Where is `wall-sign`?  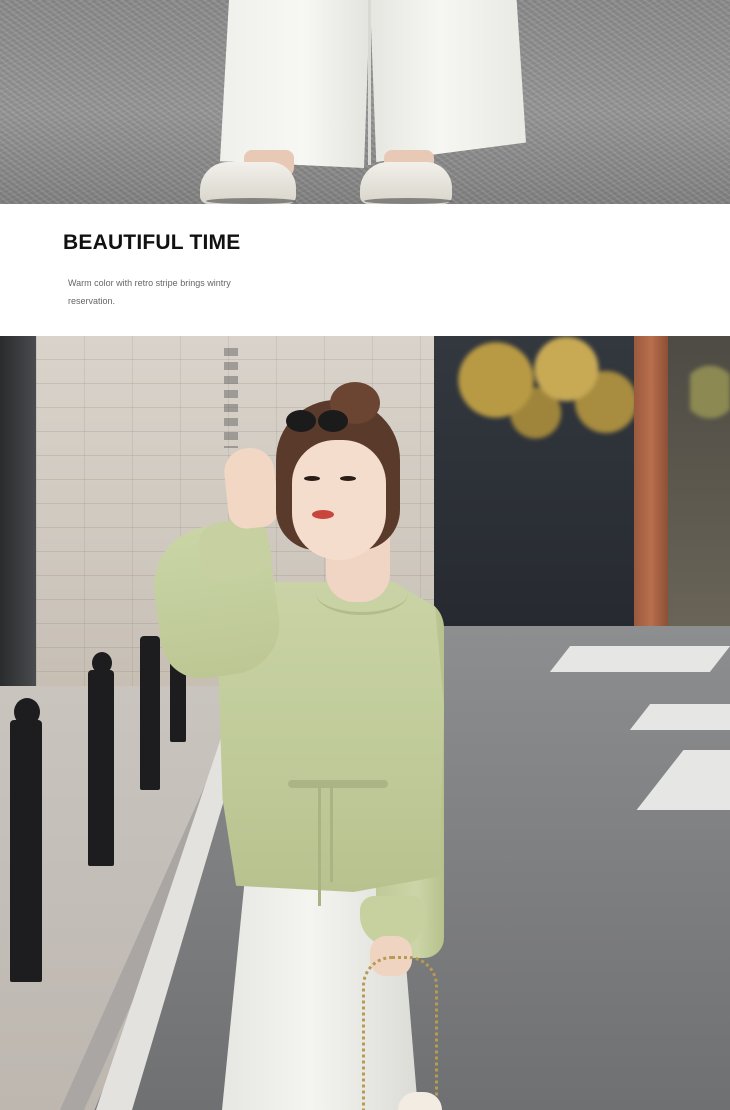 wall-sign is located at coordinates (231, 398).